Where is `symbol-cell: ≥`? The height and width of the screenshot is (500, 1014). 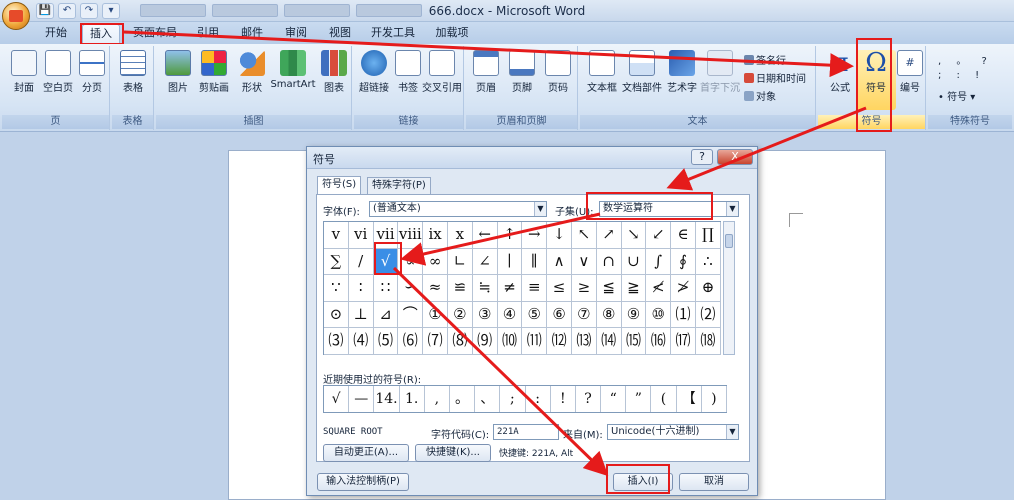 symbol-cell: ≥ is located at coordinates (584, 288).